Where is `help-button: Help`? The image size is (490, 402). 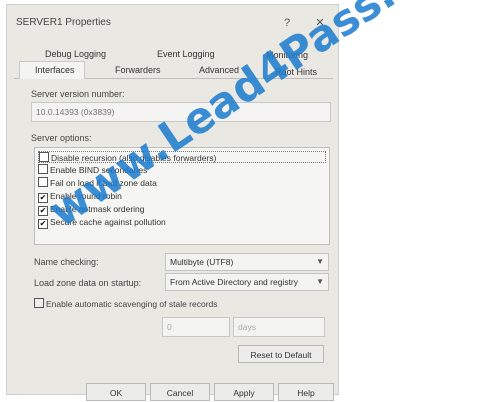 help-button: Help is located at coordinates (306, 392).